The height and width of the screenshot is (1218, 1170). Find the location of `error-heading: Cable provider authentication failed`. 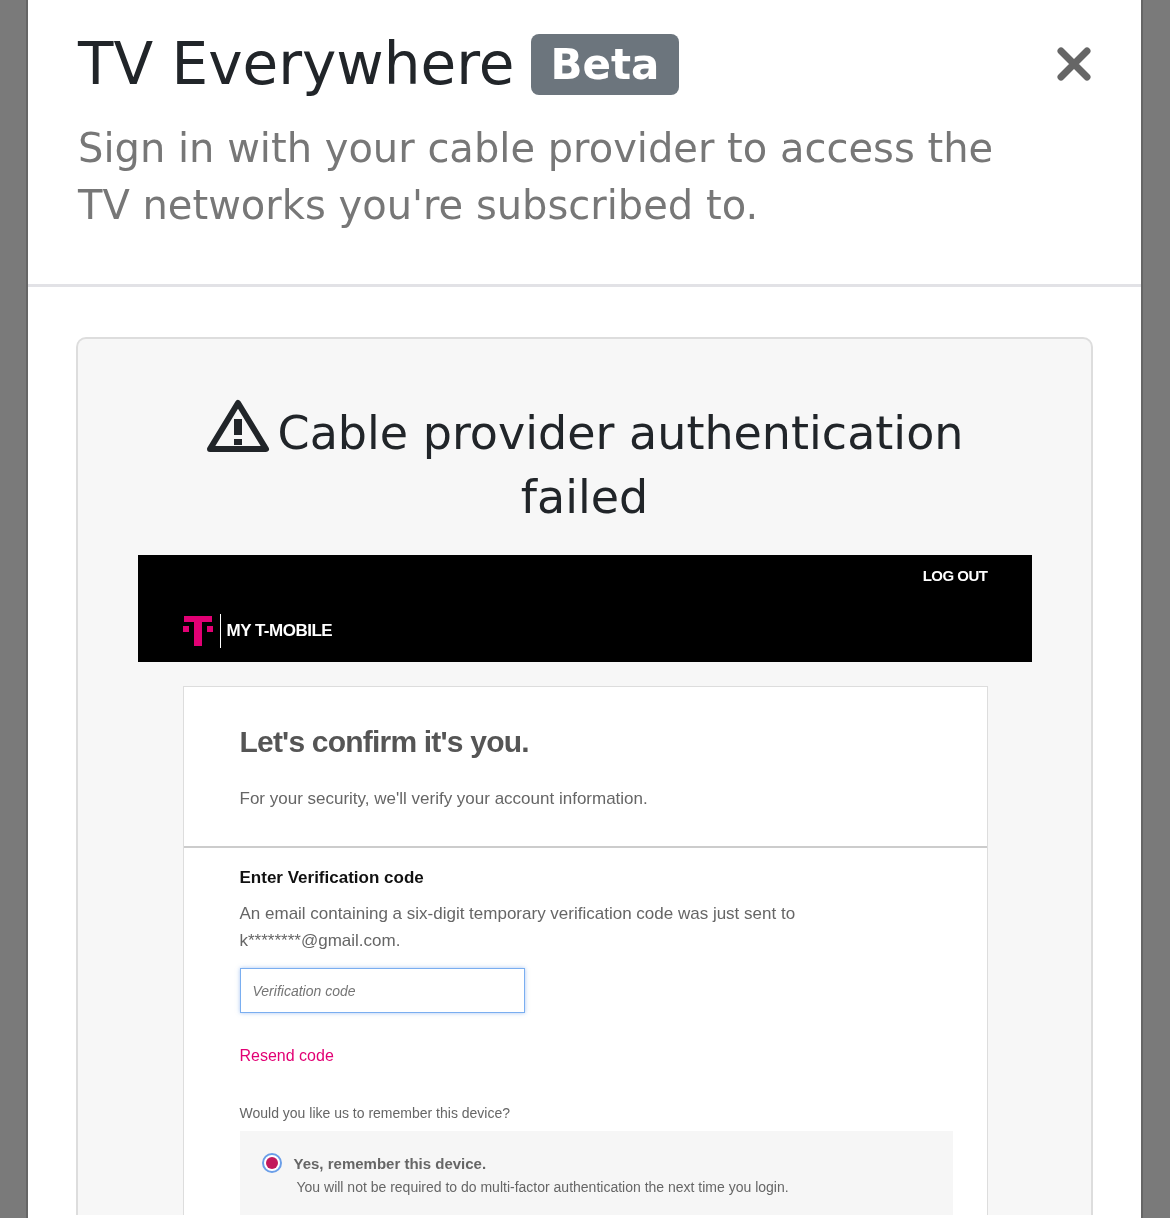

error-heading: Cable provider authentication failed is located at coordinates (584, 464).